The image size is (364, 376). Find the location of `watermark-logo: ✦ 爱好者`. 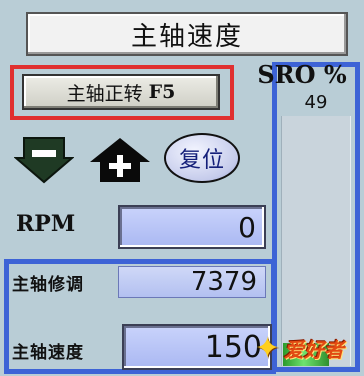

watermark-logo: ✦ 爱好者 is located at coordinates (284, 348).